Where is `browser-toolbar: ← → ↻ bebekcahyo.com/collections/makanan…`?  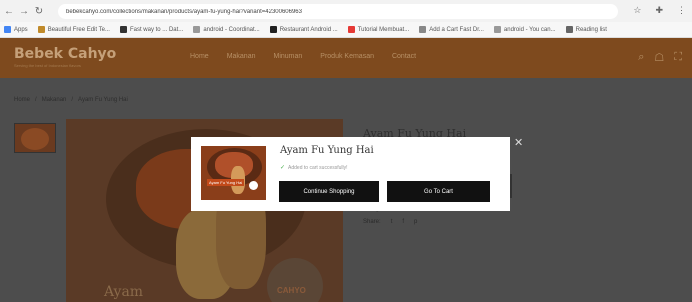
browser-toolbar: ← → ↻ bebekcahyo.com/collections/makanan… is located at coordinates (346, 11).